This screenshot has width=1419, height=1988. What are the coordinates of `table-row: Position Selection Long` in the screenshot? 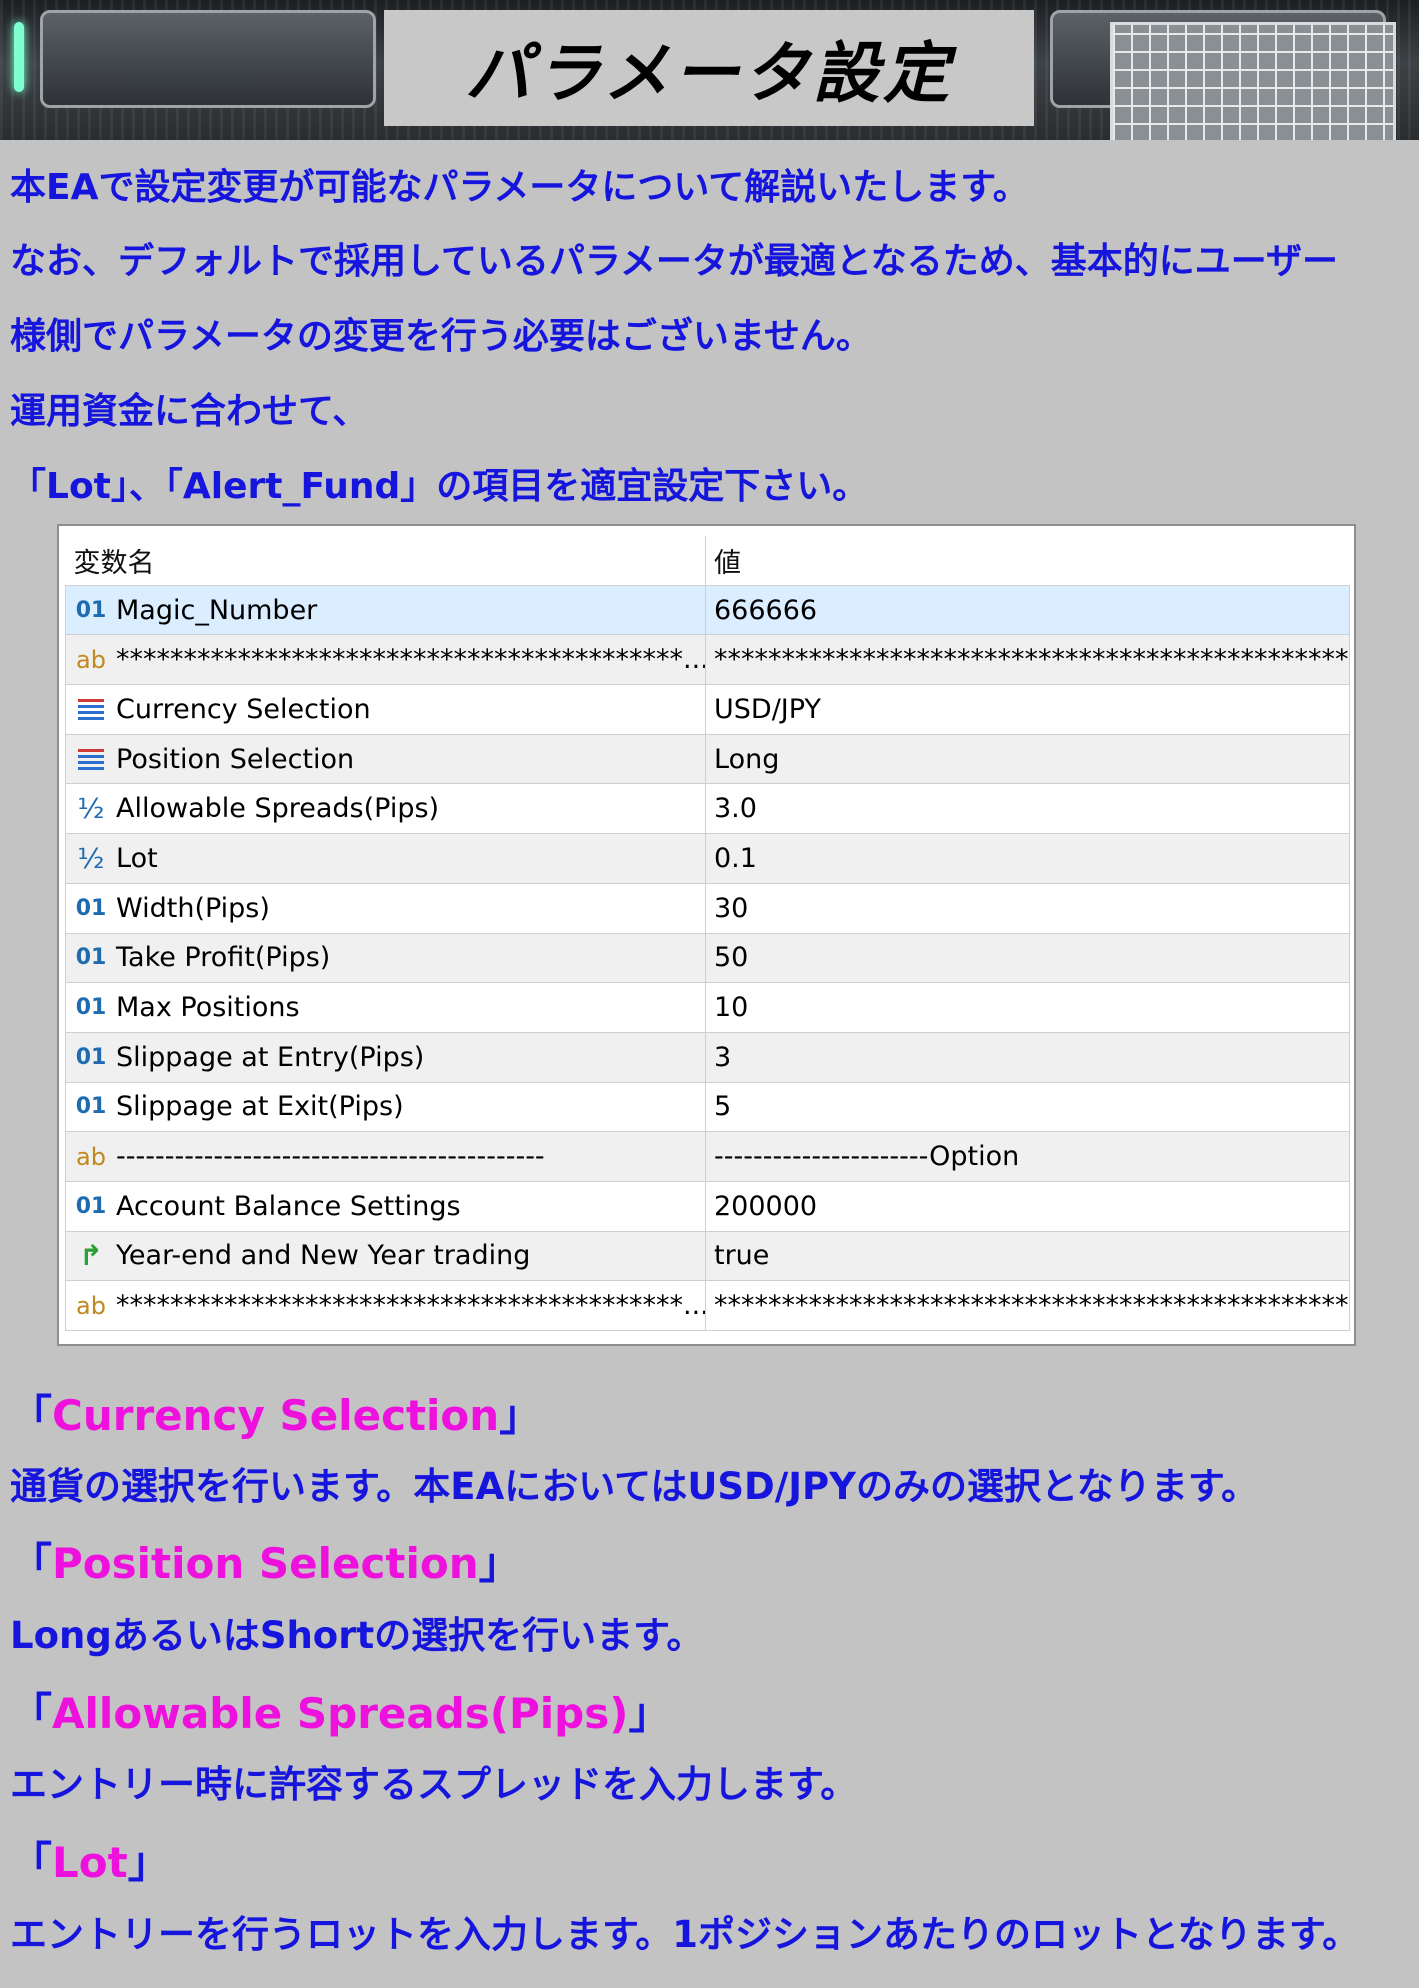 It's located at (707, 759).